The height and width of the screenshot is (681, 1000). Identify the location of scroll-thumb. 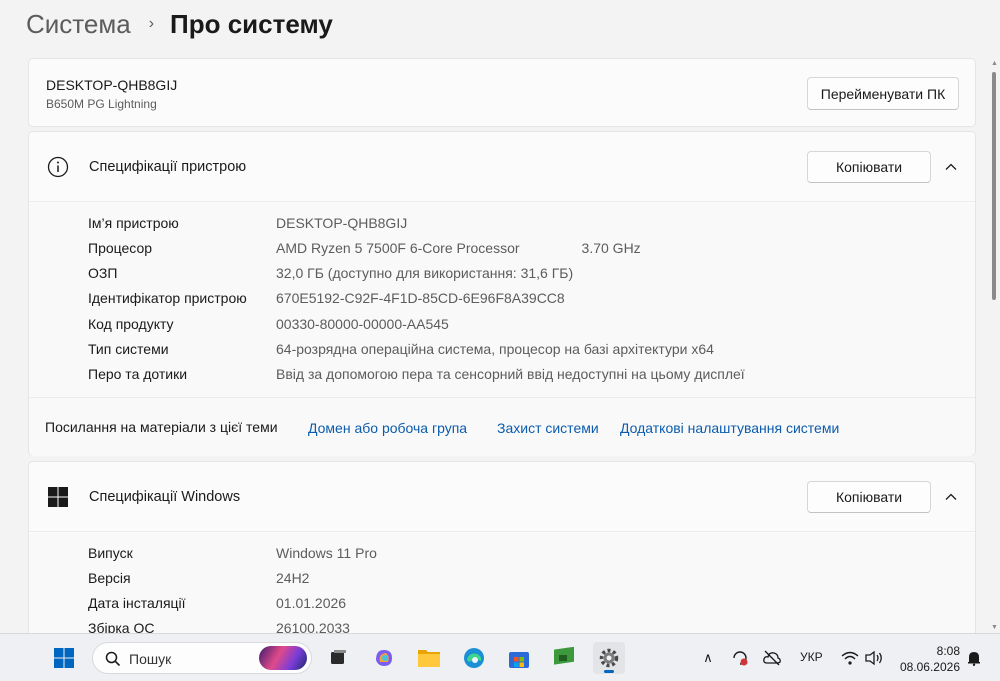
(994, 186).